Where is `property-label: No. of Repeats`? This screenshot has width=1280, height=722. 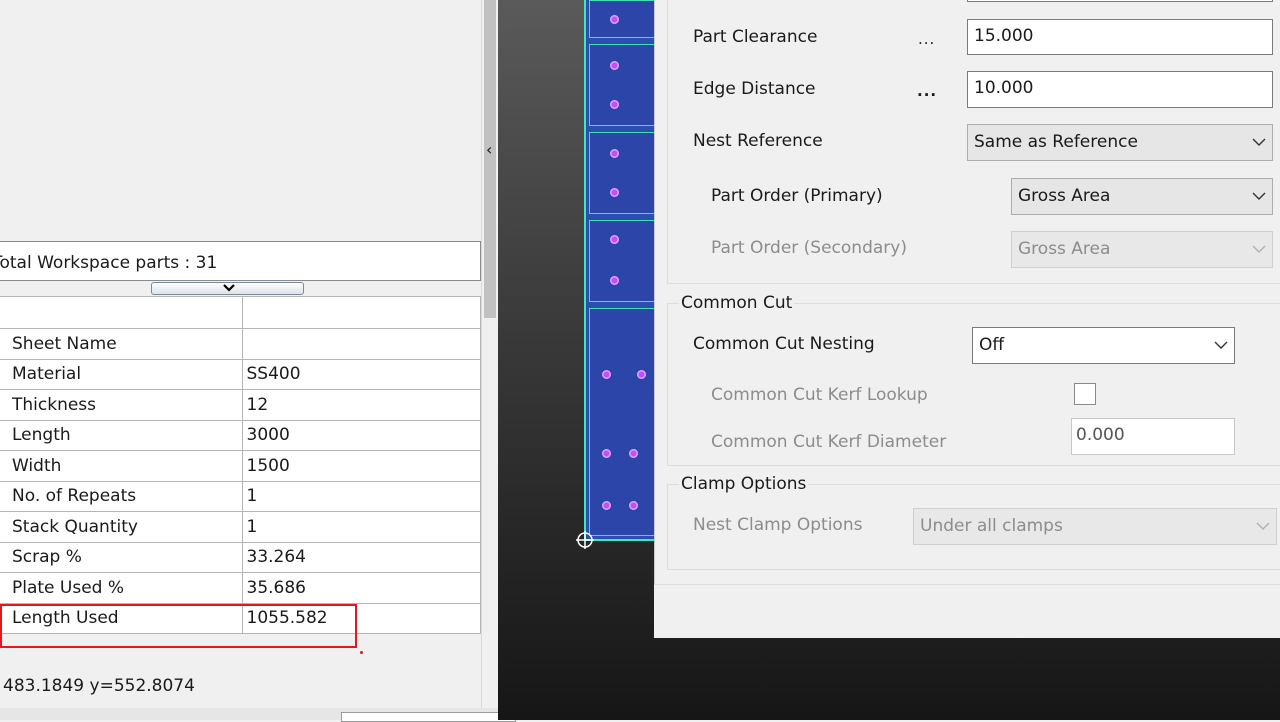 property-label: No. of Repeats is located at coordinates (121, 496).